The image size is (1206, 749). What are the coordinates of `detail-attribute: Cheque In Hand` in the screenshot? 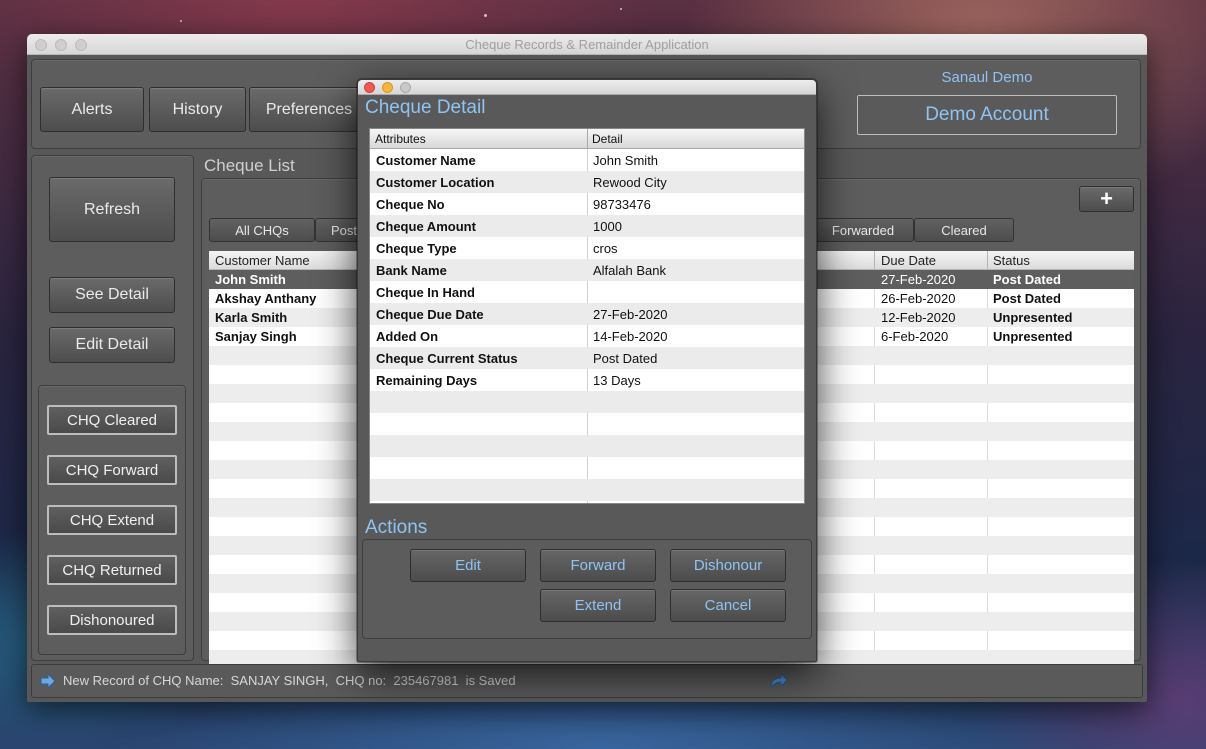 It's located at (425, 292).